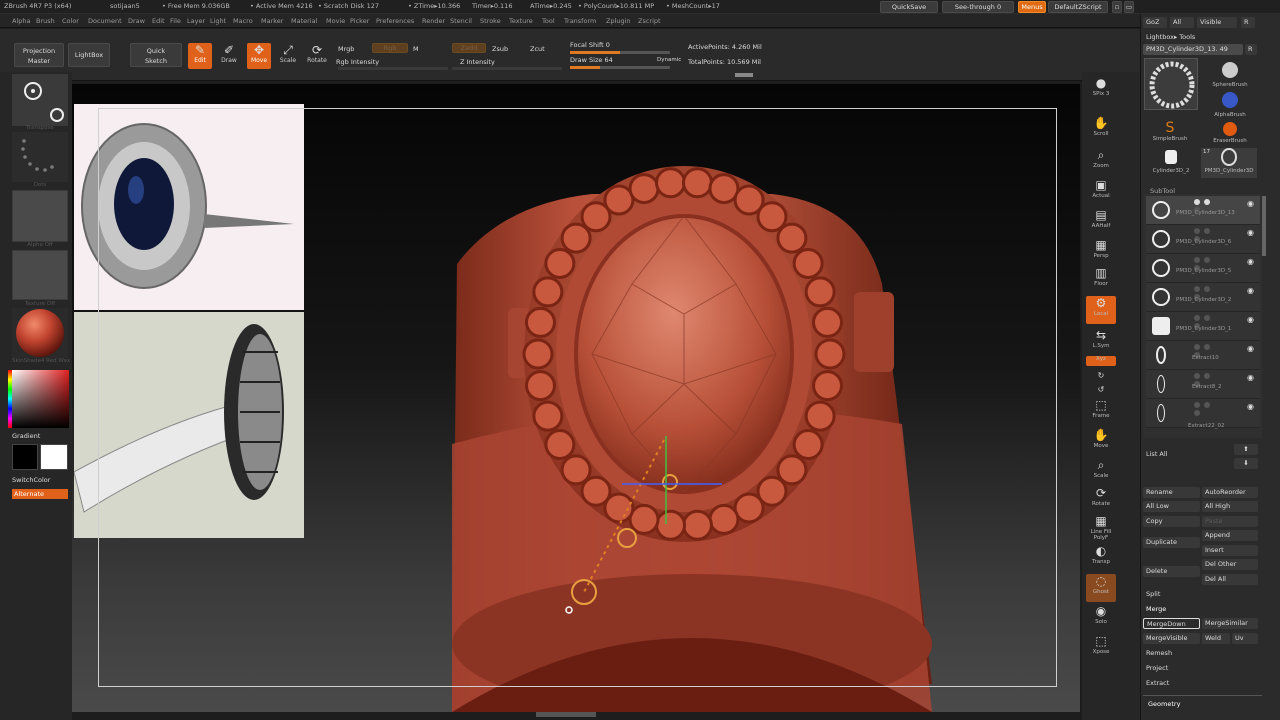 The image size is (1280, 720). I want to click on draw-size-slider, so click(620, 67).